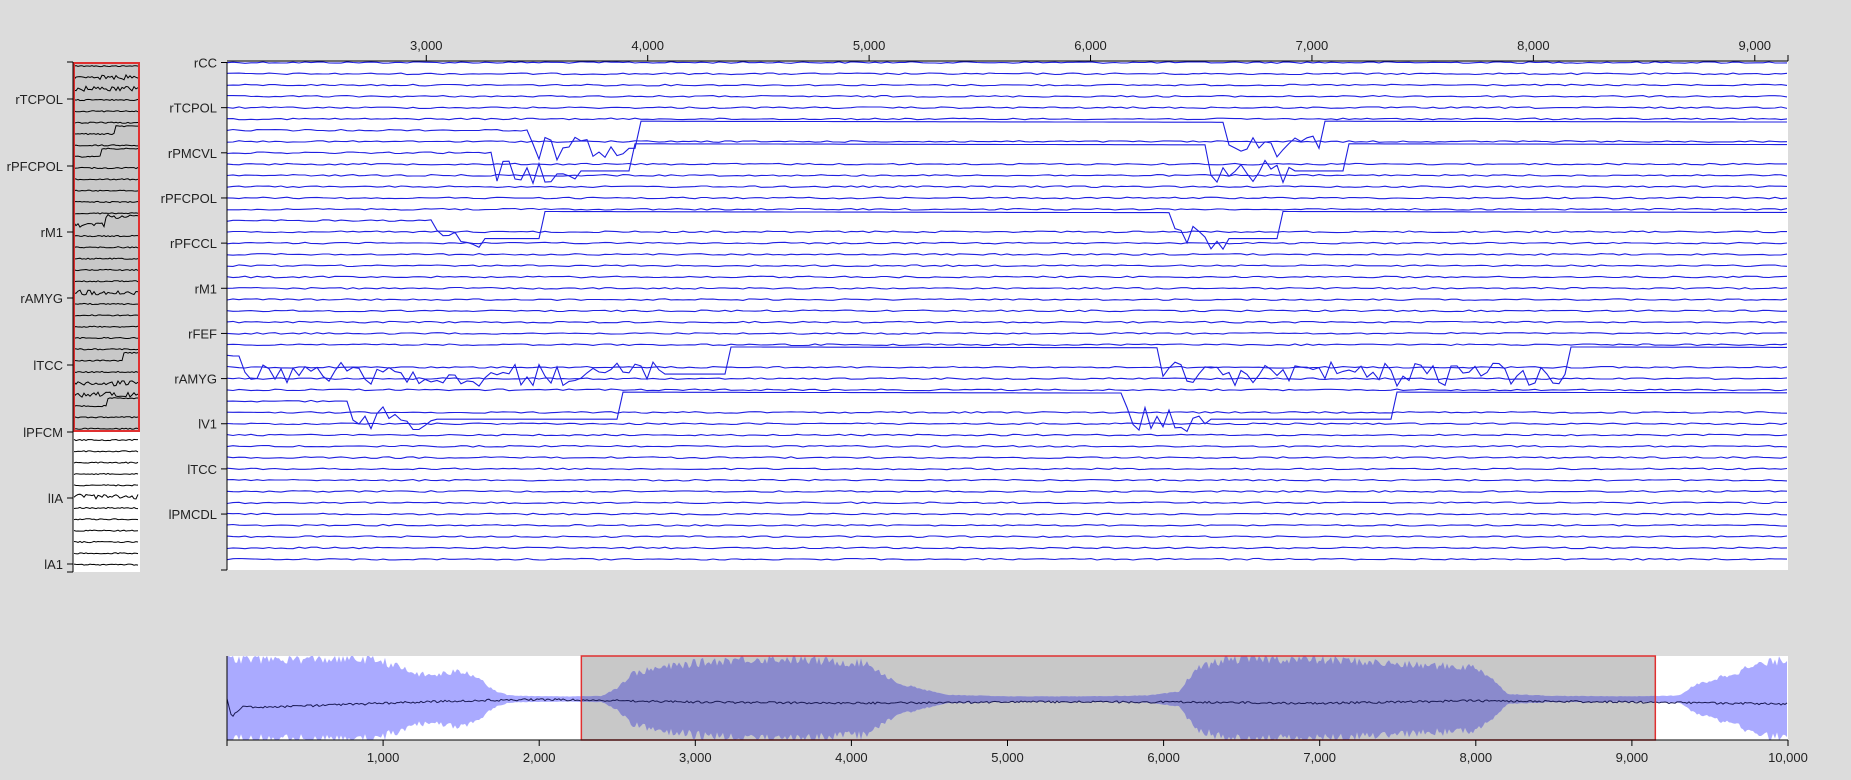 The height and width of the screenshot is (780, 1851). I want to click on focus-y-tick-label: rCC, so click(205, 63).